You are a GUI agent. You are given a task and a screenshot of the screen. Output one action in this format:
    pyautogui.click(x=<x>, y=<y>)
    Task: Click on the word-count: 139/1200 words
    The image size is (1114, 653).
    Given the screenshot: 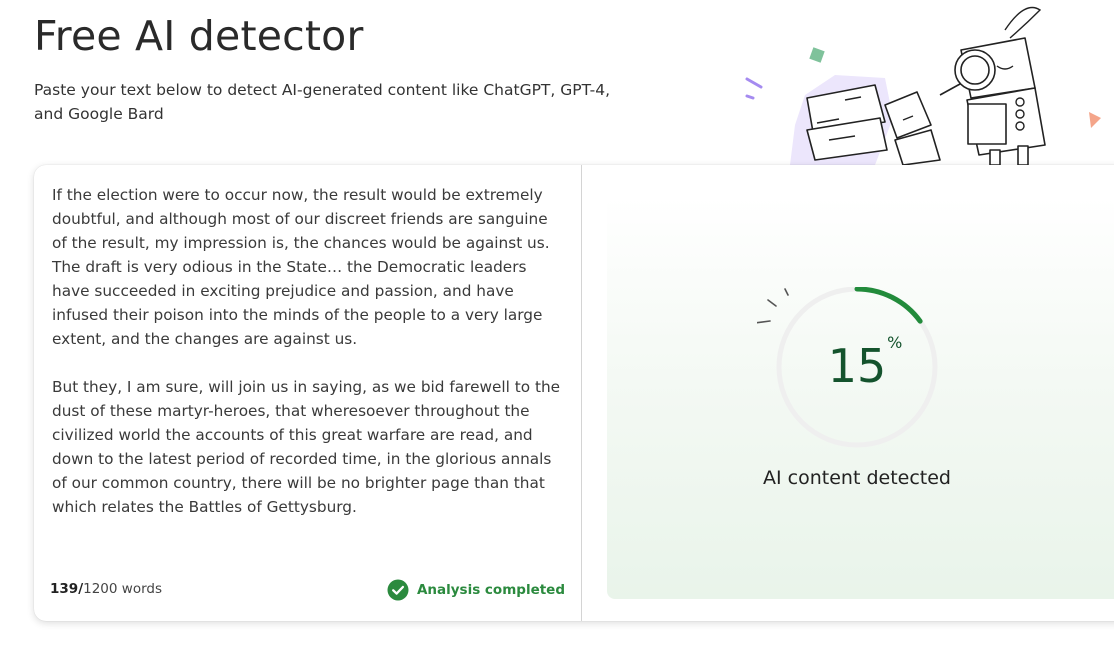 What is the action you would take?
    pyautogui.click(x=106, y=589)
    